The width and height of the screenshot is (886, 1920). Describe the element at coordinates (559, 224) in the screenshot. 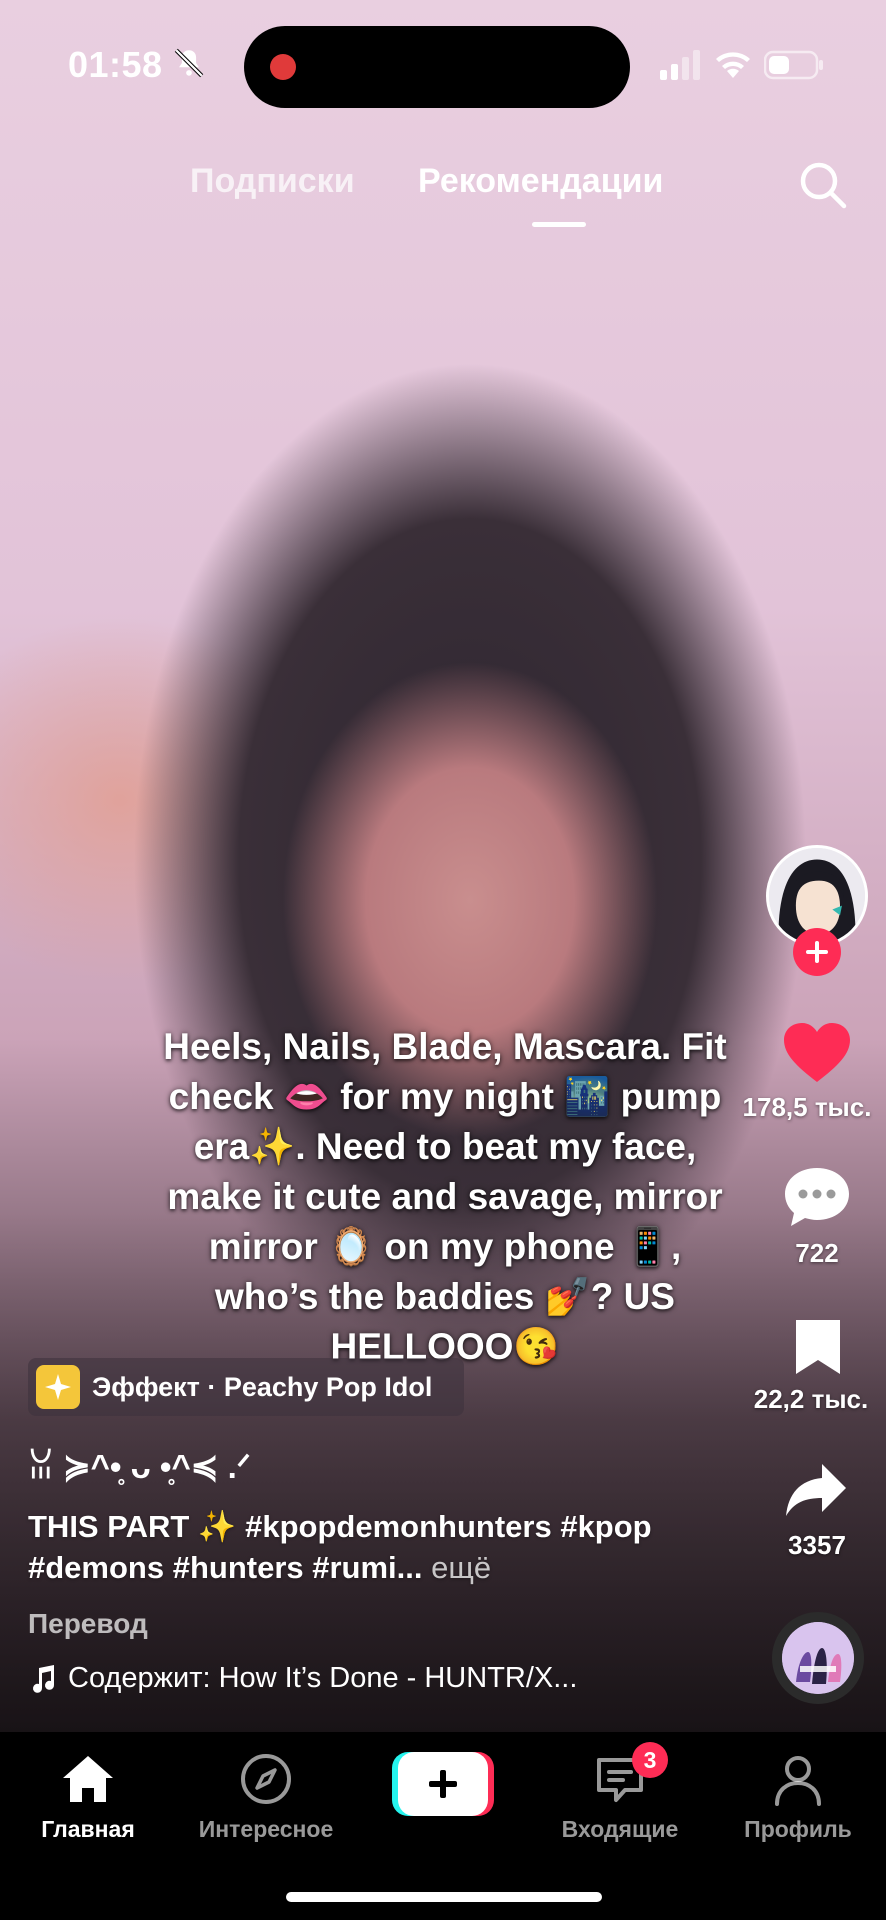

I see `active-tab-indicator` at that location.